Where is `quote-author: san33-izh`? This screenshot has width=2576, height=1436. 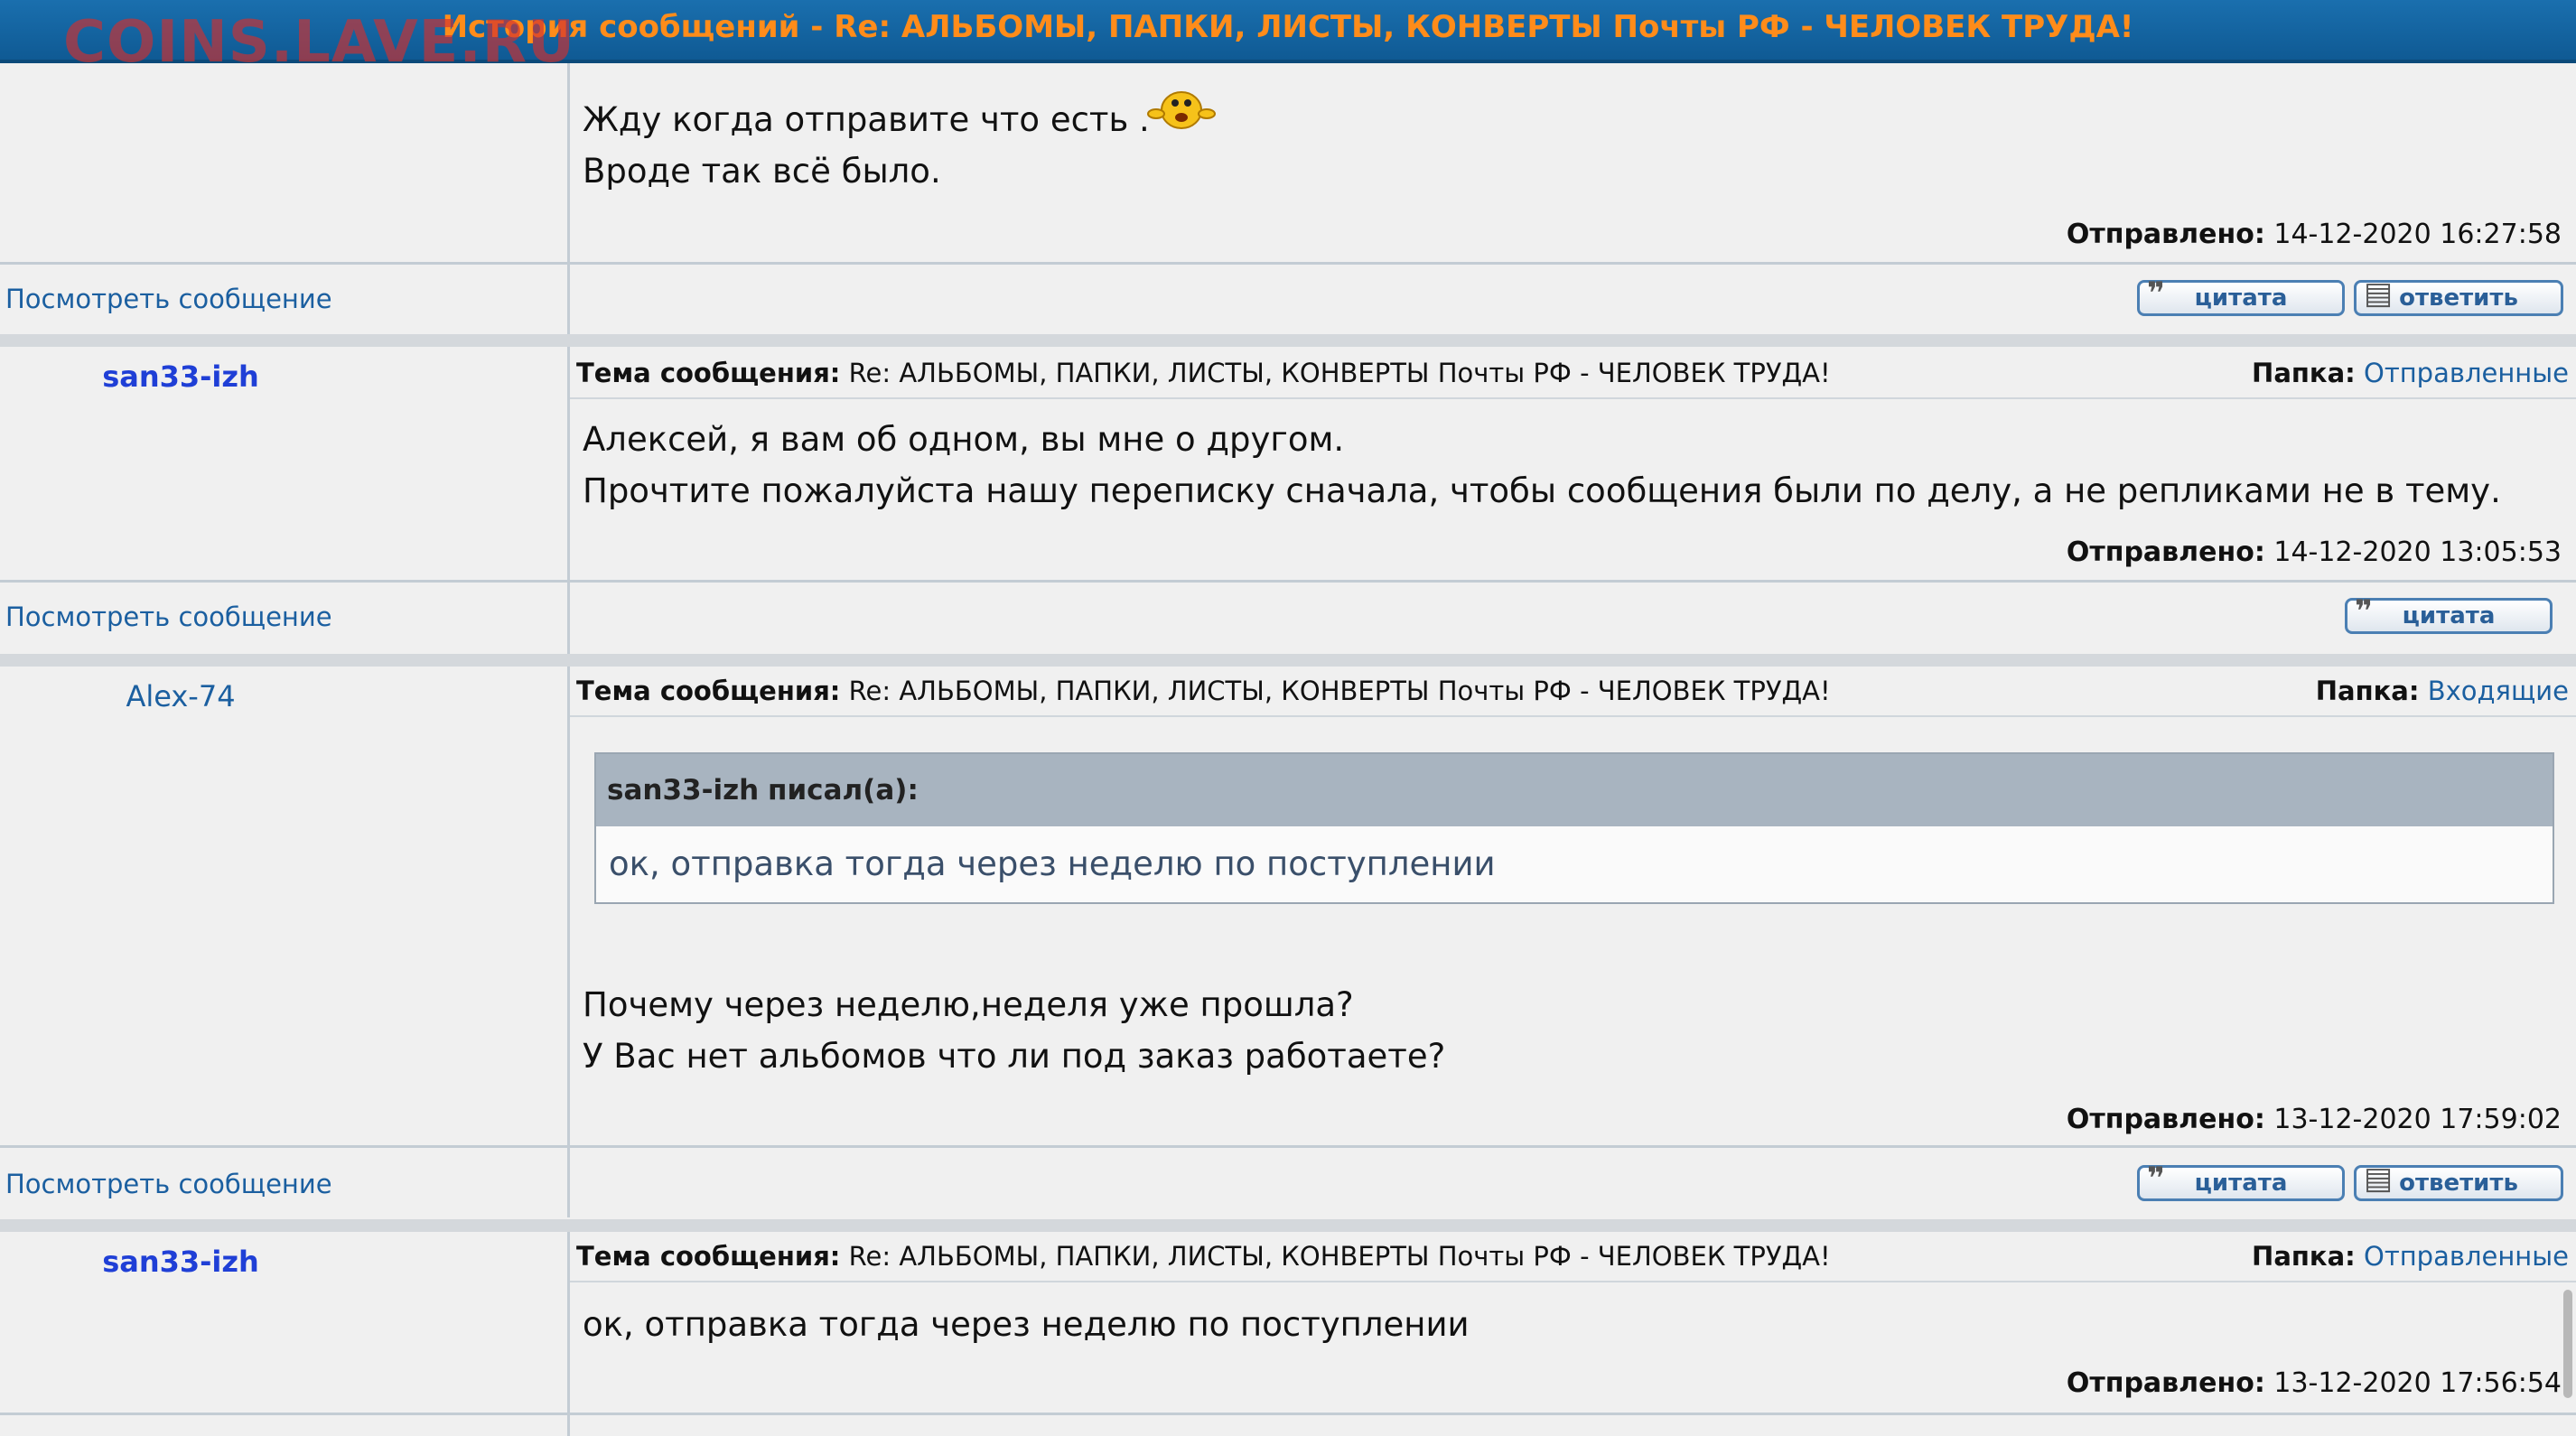
quote-author: san33-izh is located at coordinates (683, 790).